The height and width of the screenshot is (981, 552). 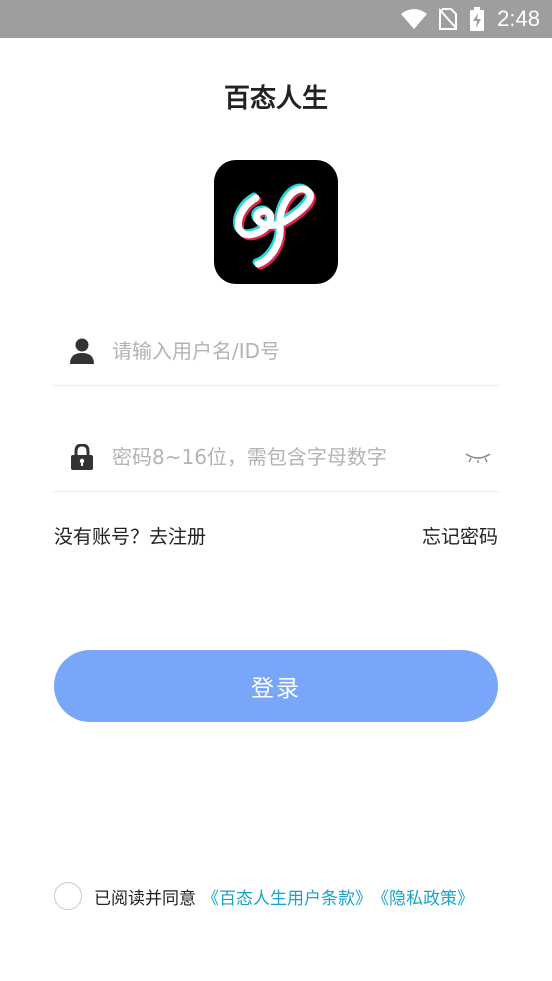 What do you see at coordinates (275, 99) in the screenshot?
I see `page-title: 百态人生` at bounding box center [275, 99].